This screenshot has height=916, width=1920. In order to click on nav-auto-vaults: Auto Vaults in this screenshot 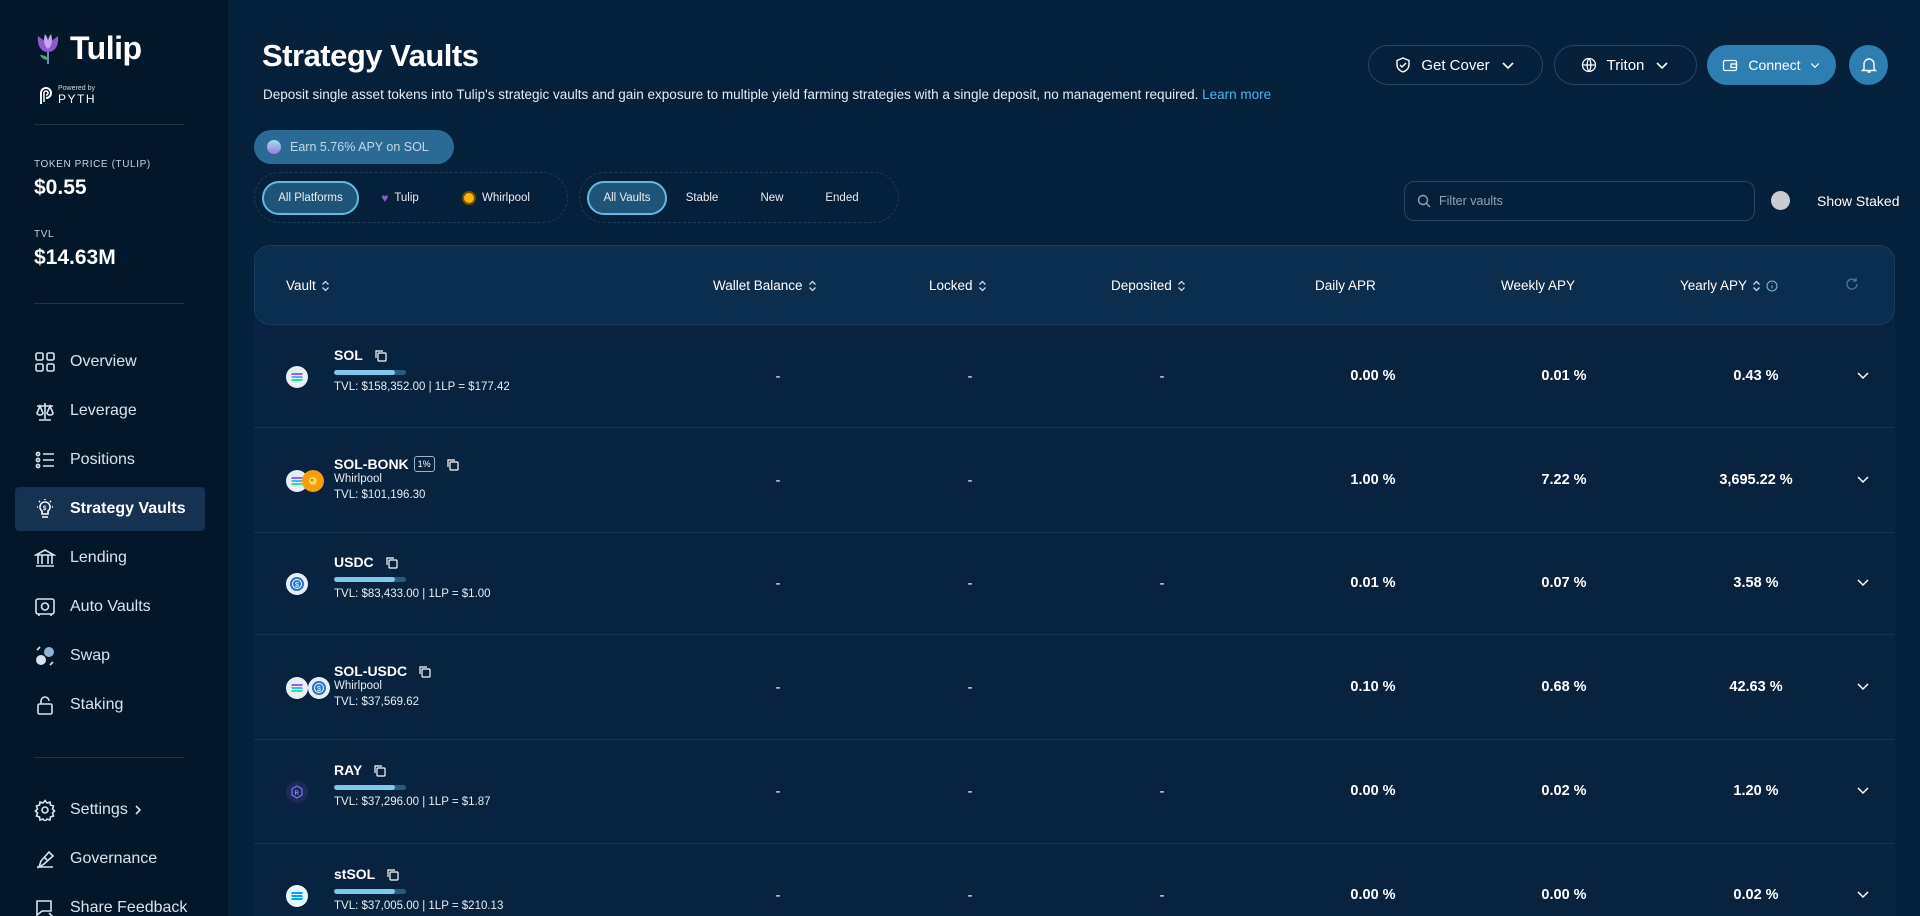, I will do `click(110, 607)`.